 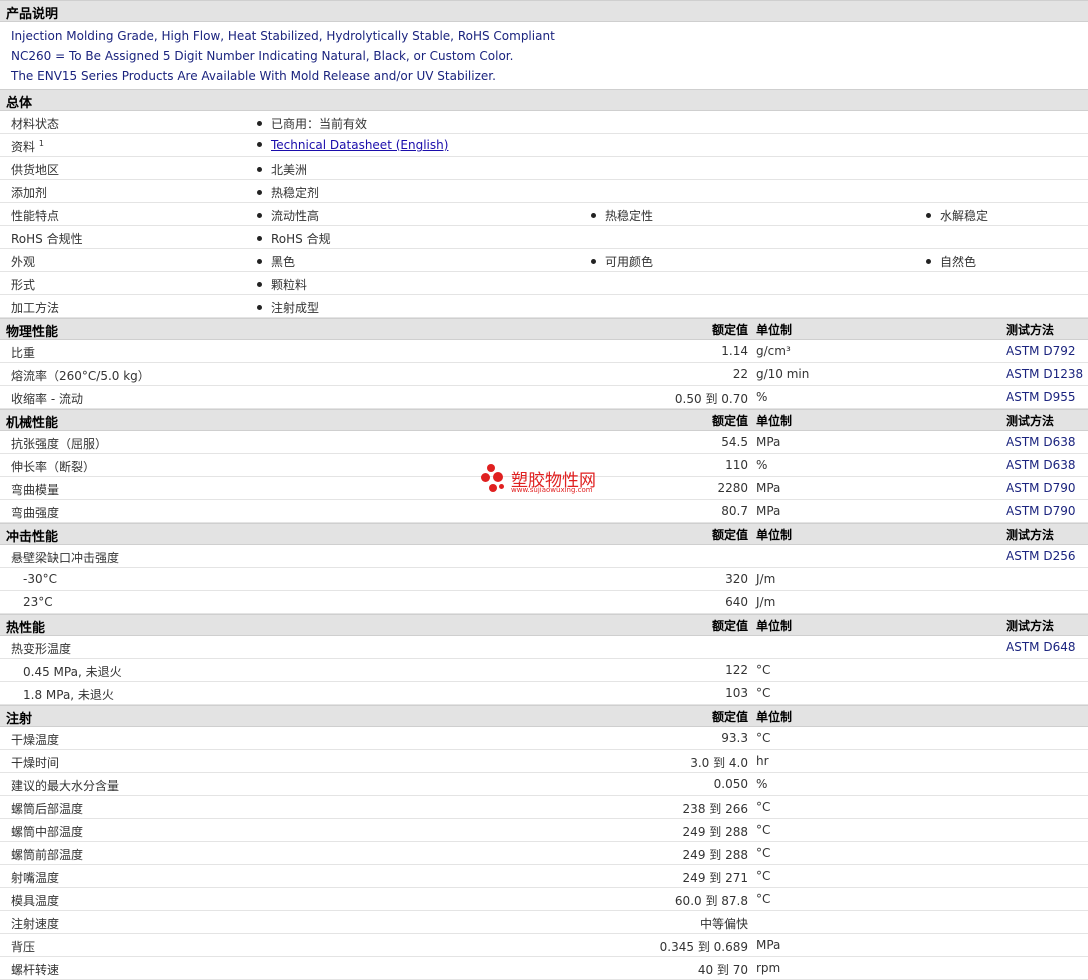 What do you see at coordinates (72, 672) in the screenshot?
I see `row-label: 0.45 MPa, 未退火` at bounding box center [72, 672].